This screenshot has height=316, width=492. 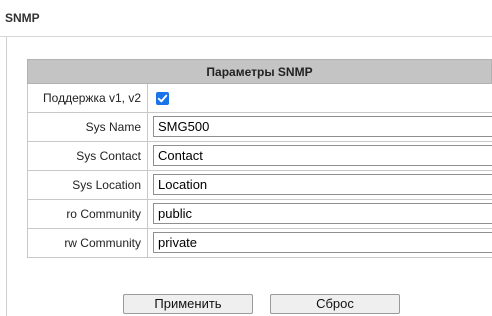 I want to click on sys-contact-label: Sys Contact, so click(x=88, y=156).